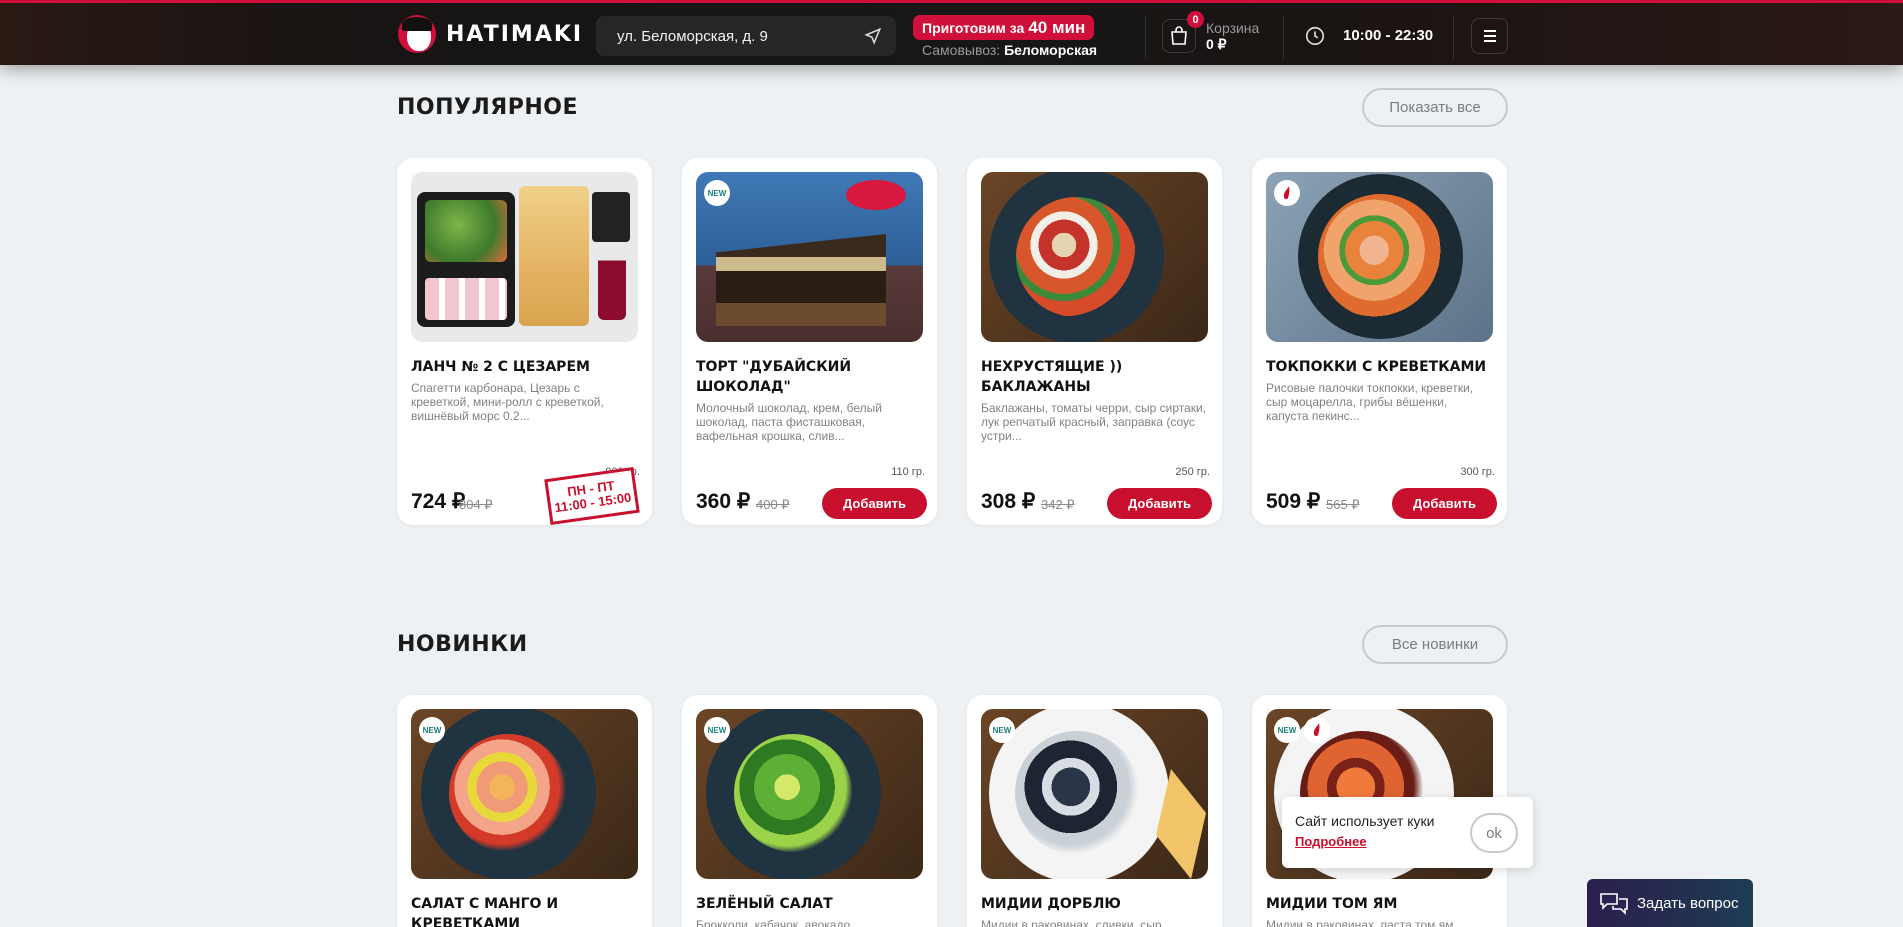 This screenshot has height=927, width=1903. I want to click on working-hours: 10:00 - 22:30, so click(1388, 35).